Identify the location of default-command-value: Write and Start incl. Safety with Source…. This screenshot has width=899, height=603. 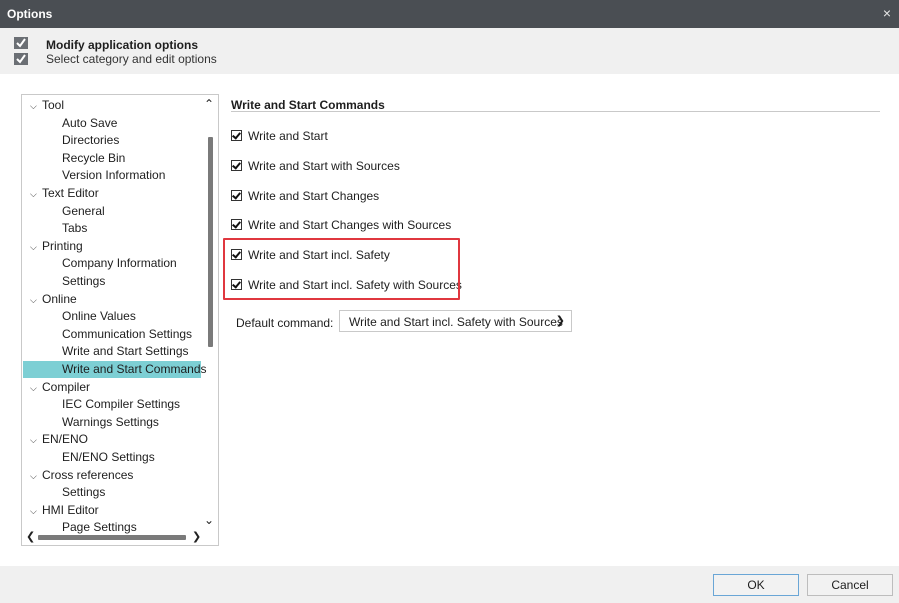
(456, 322).